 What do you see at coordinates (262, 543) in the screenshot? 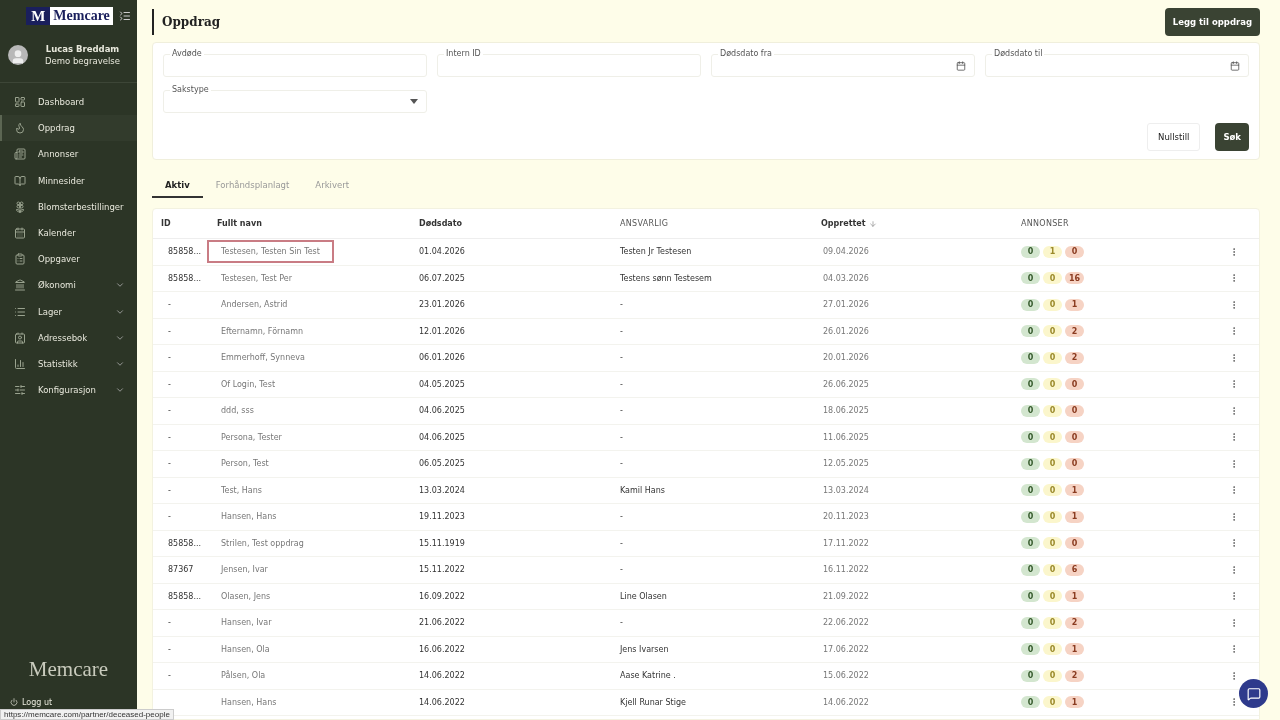
I see `name-cell: Strilen, Test oppdrag` at bounding box center [262, 543].